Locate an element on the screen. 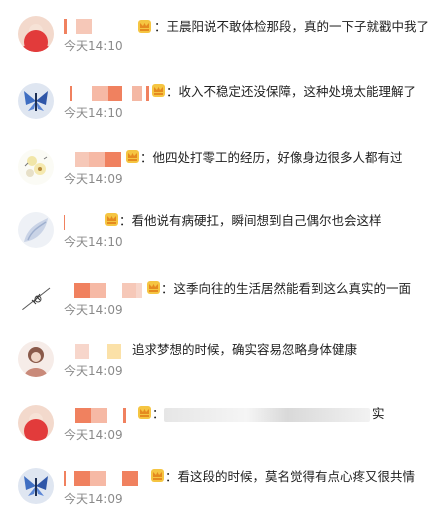 This screenshot has height=532, width=433. comment-text: 追求梦想的时候，确实容易忽略身体健康 is located at coordinates (245, 349).